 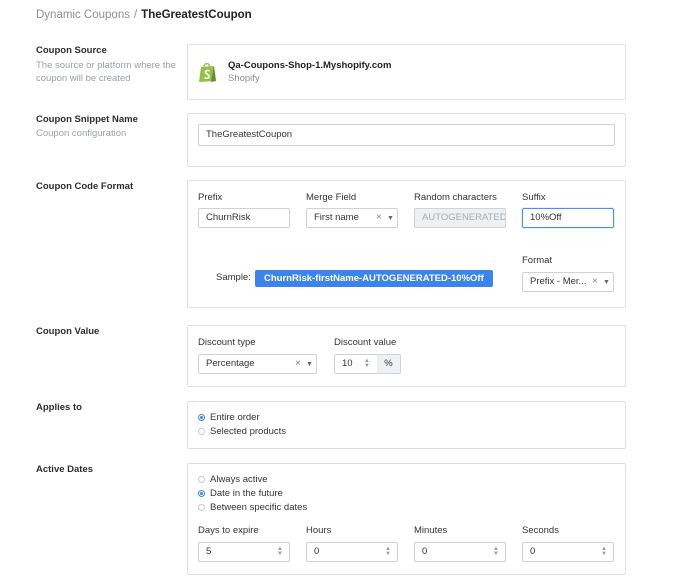 I want to click on active-dates-title: Active Dates, so click(x=65, y=469).